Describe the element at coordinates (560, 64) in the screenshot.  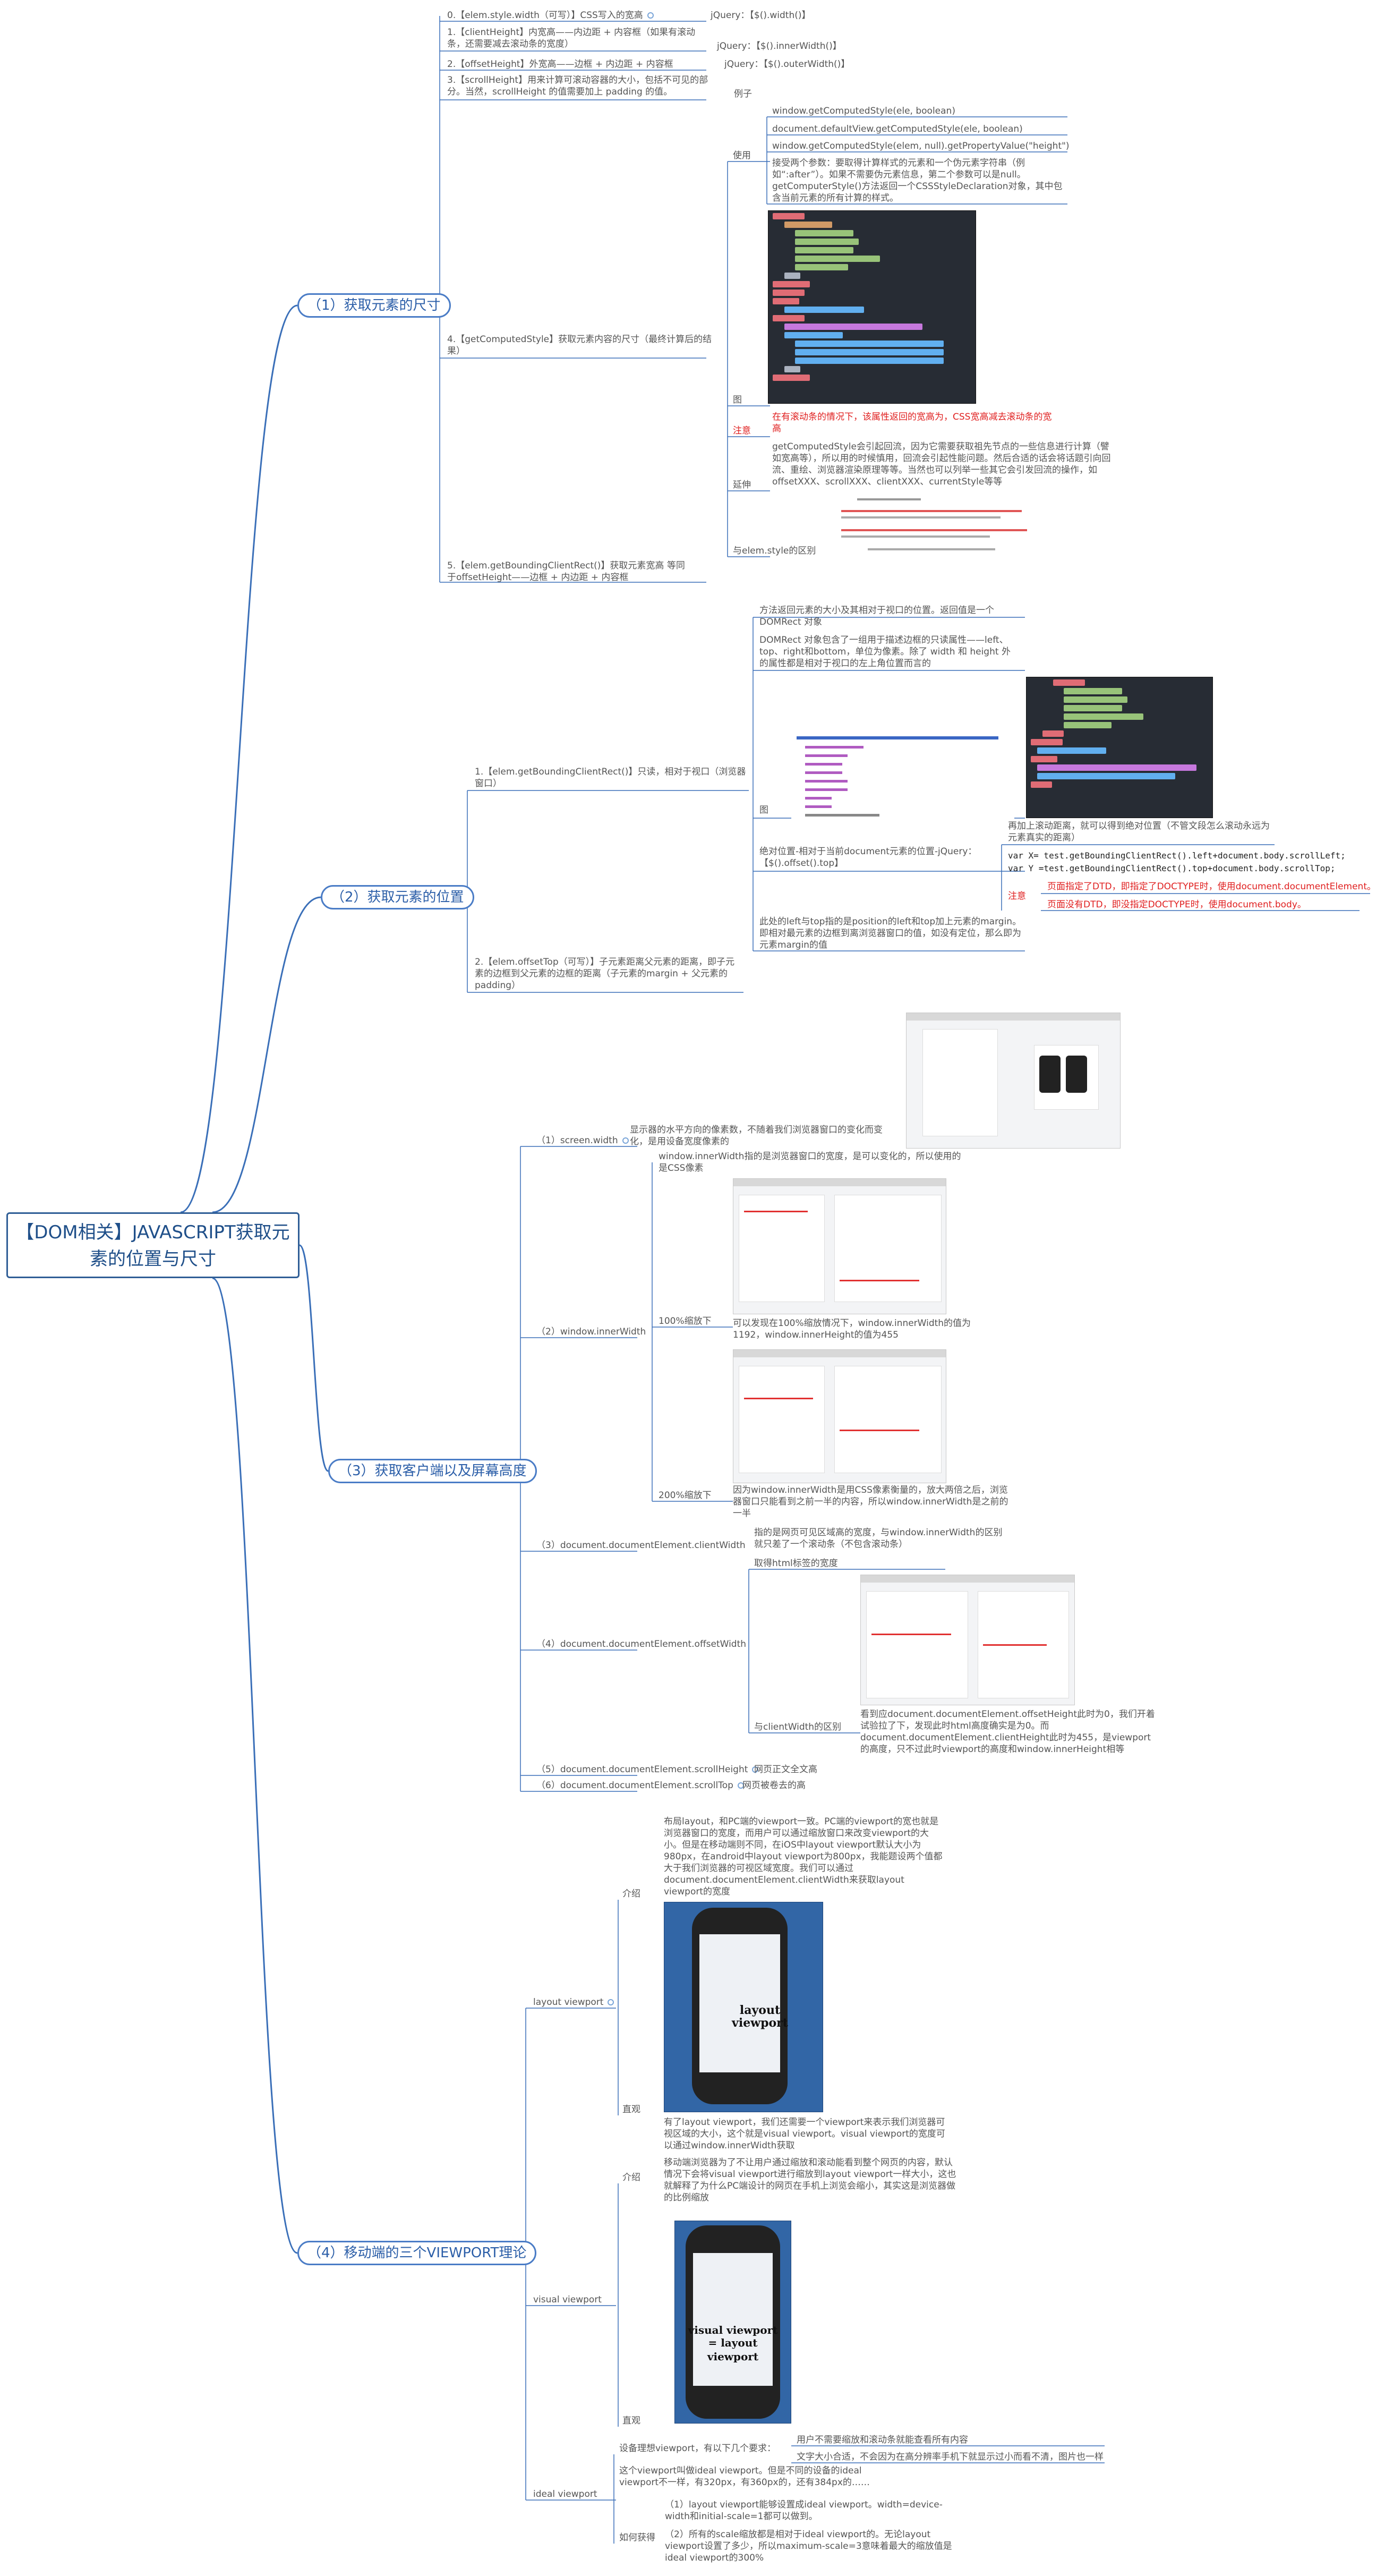
I see `node-offset-height: 2.【offsetHeight】外宽高——边框 + 内边距 + 内容框` at that location.